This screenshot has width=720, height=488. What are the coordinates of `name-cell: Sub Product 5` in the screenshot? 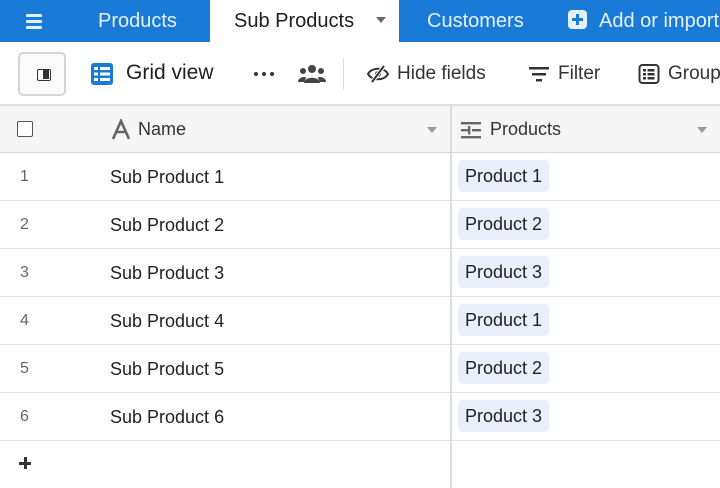 It's located at (167, 369).